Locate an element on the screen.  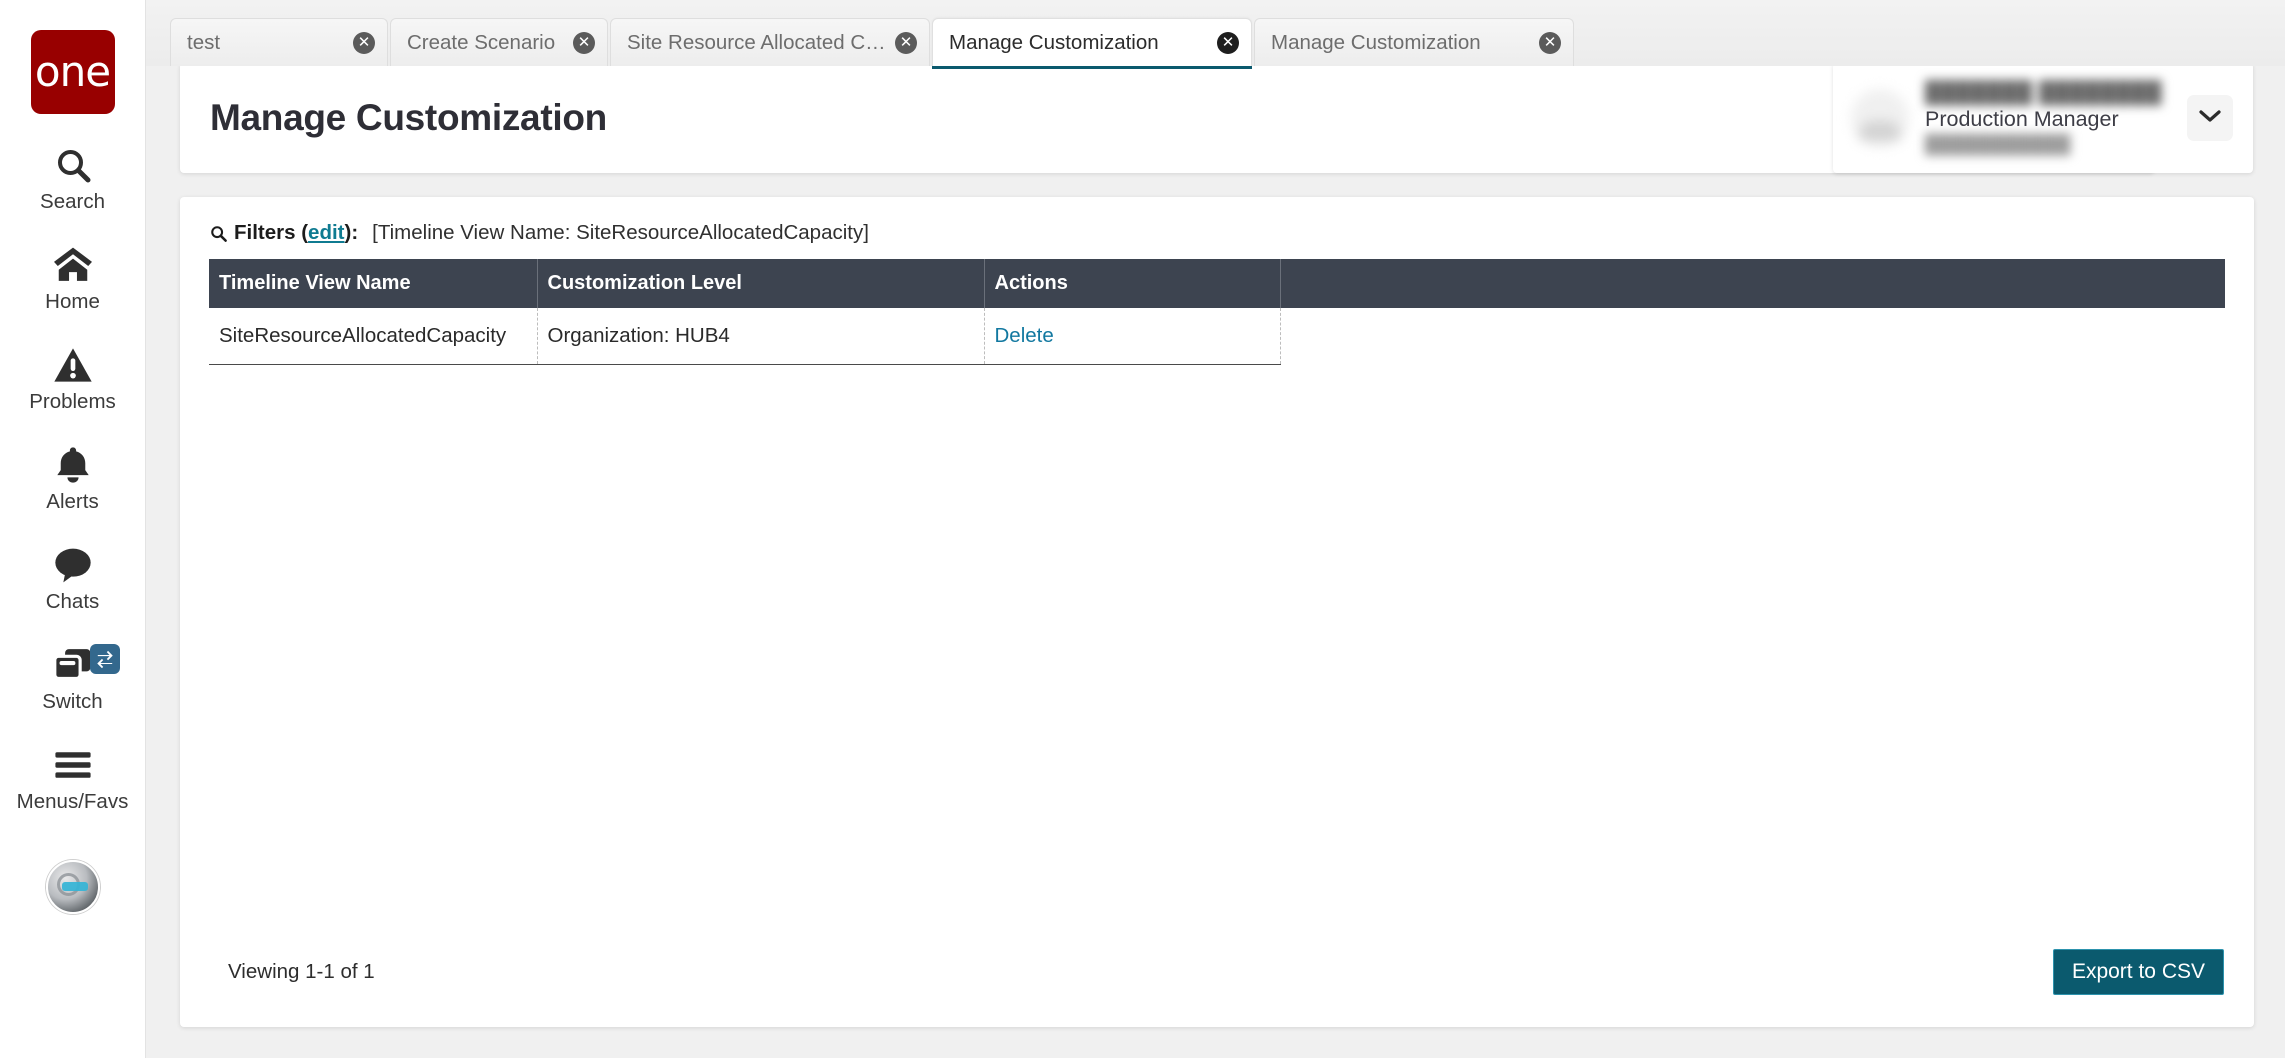
sidebar-item-home: Home is located at coordinates (73, 279).